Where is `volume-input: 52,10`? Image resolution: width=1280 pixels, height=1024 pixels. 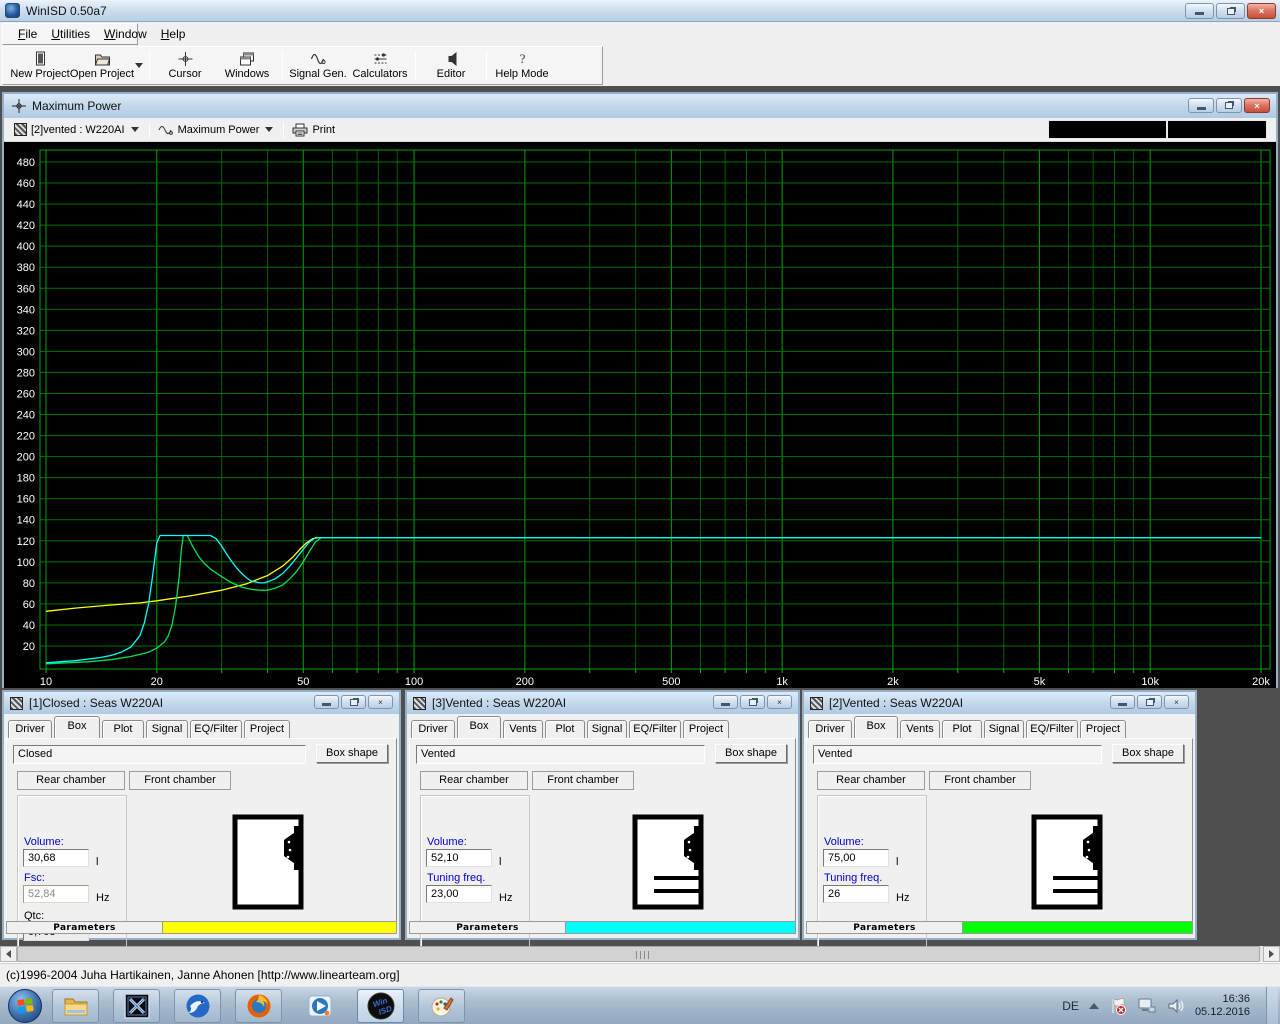
volume-input: 52,10 is located at coordinates (459, 858).